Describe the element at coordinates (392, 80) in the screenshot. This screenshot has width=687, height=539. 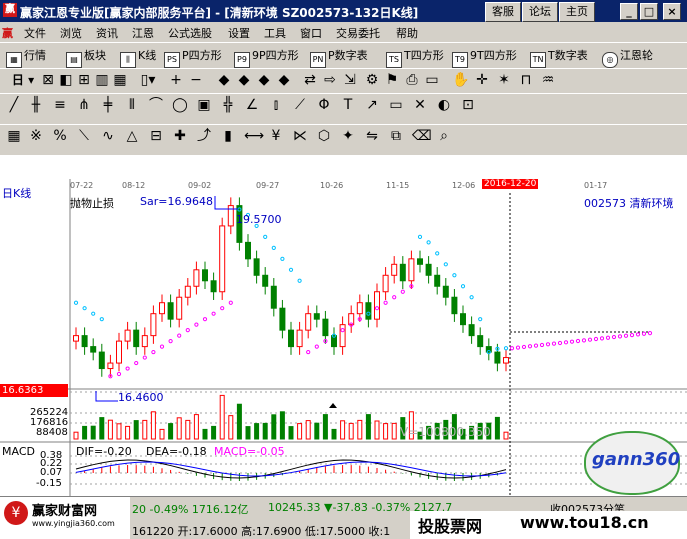
I see `mark-icon: ⚑` at that location.